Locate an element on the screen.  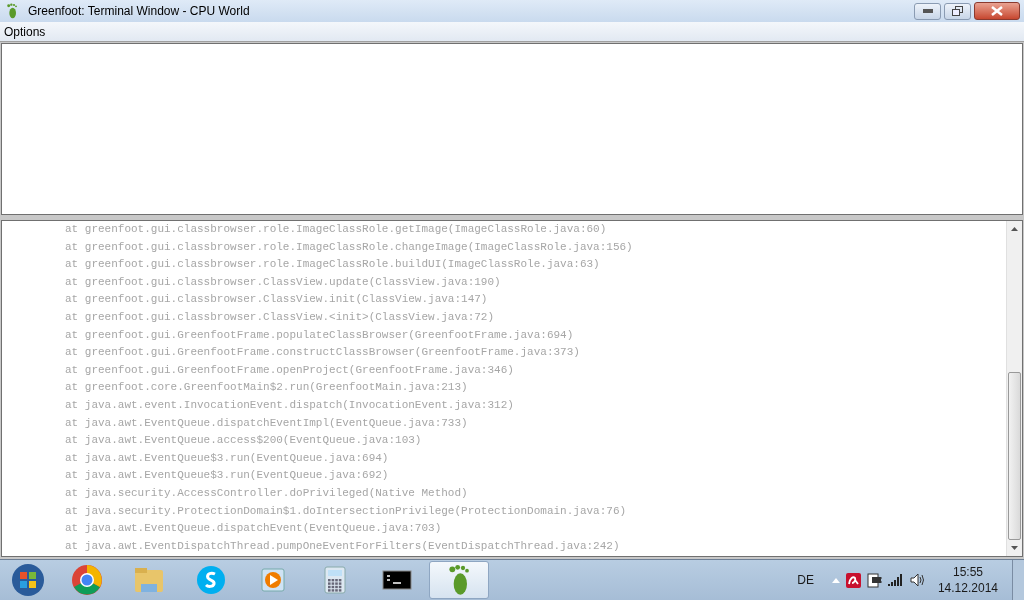
language-indicator: DE is located at coordinates (805, 580).